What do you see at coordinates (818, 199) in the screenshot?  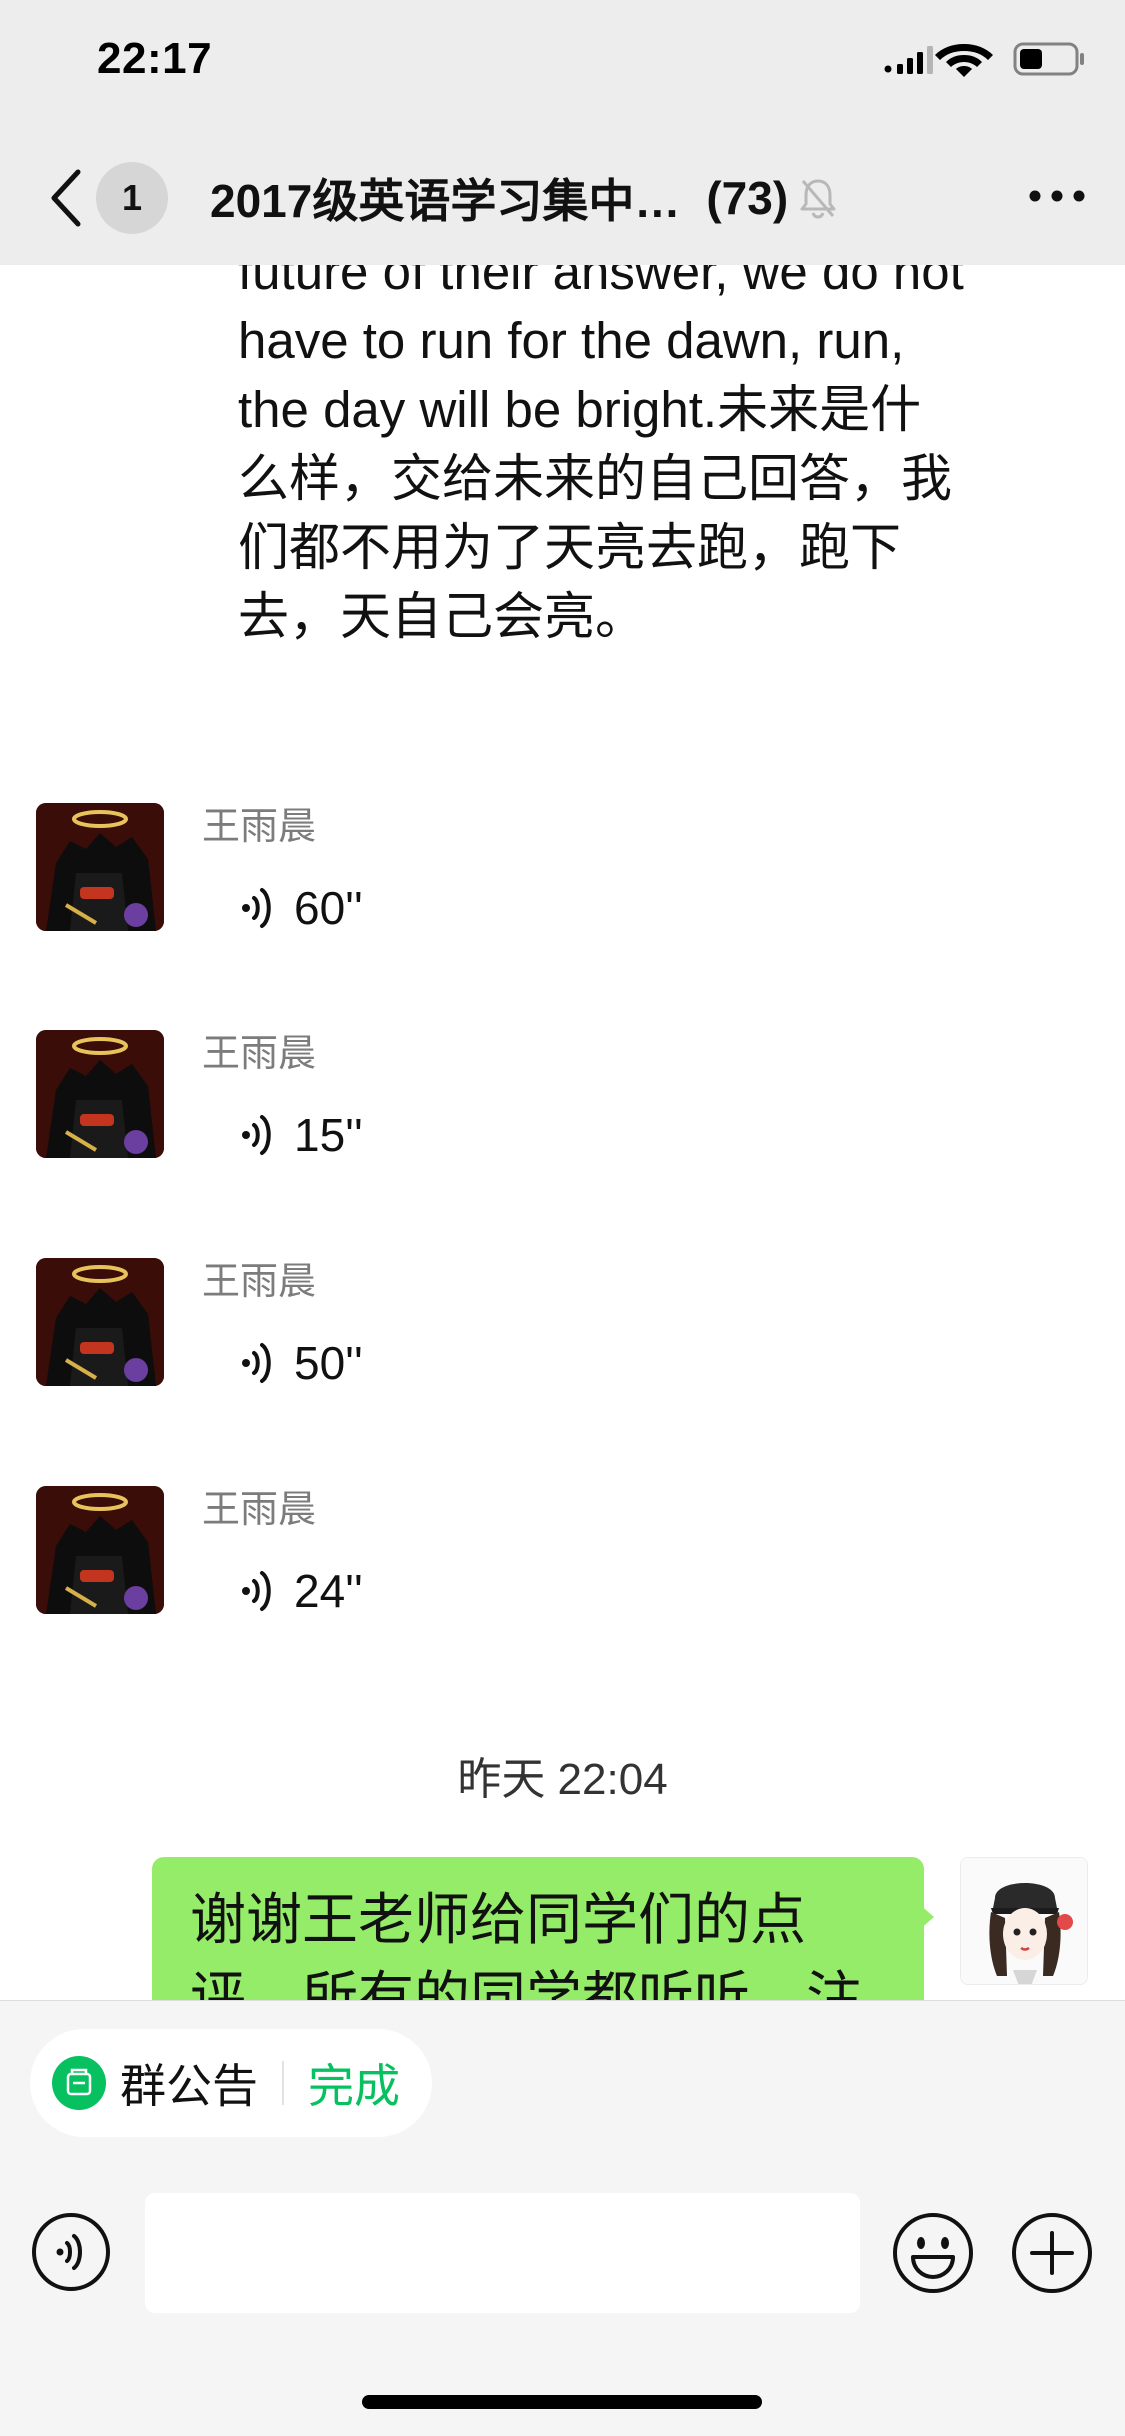 I see `muted-bell-icon` at bounding box center [818, 199].